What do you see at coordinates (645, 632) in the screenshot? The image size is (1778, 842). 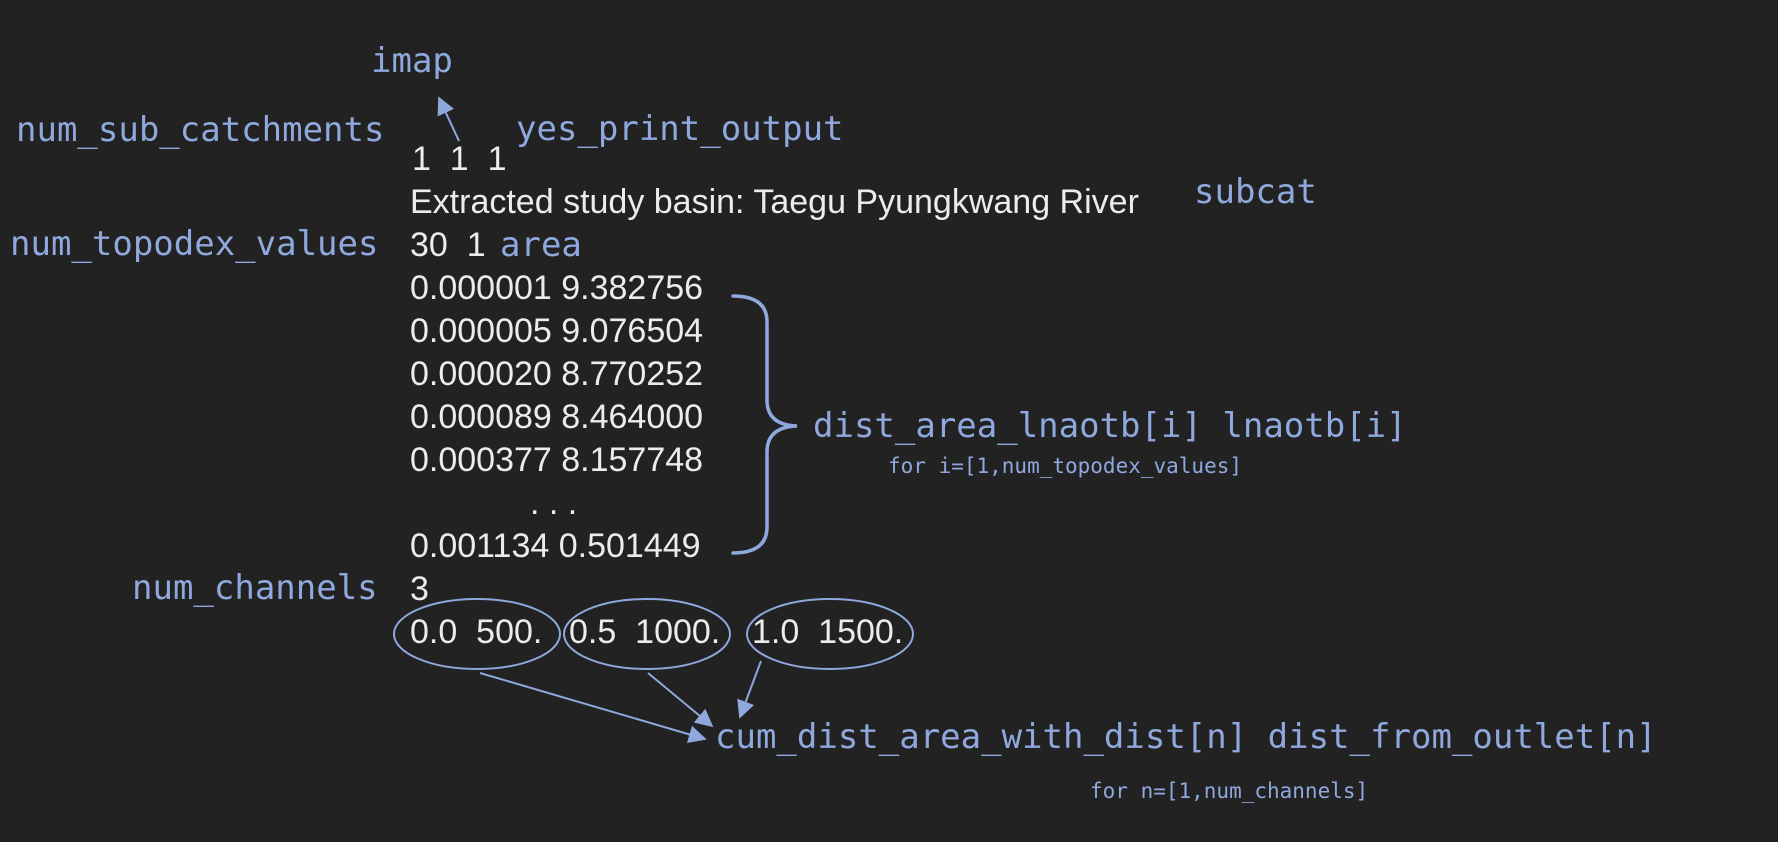 I see `channel-pair: 0.5 1000.` at bounding box center [645, 632].